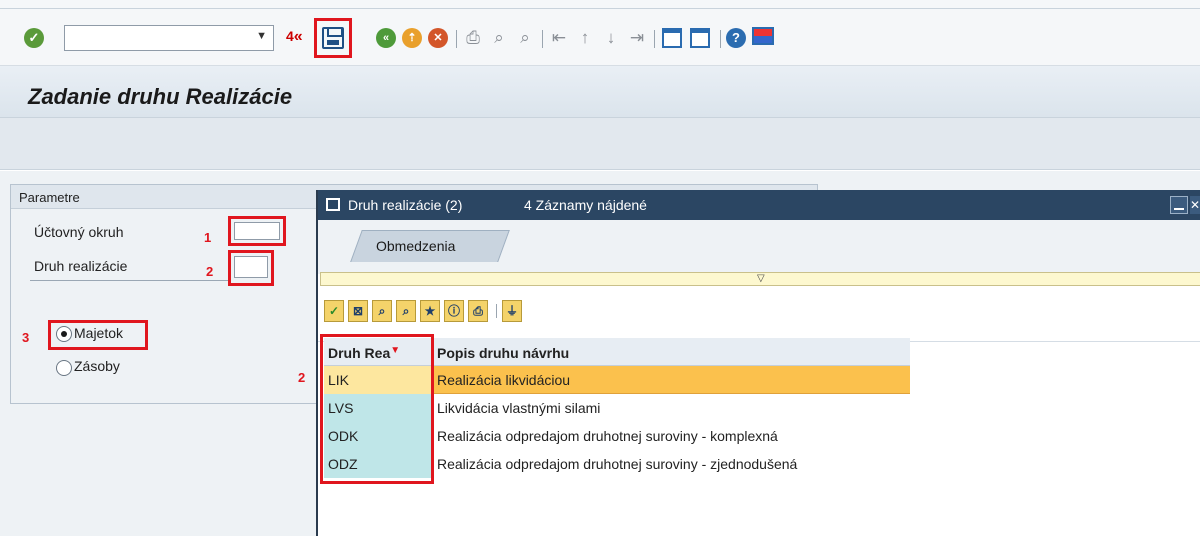 Image resolution: width=1200 pixels, height=536 pixels. What do you see at coordinates (512, 311) in the screenshot?
I see `filter-icon: ⏚` at bounding box center [512, 311].